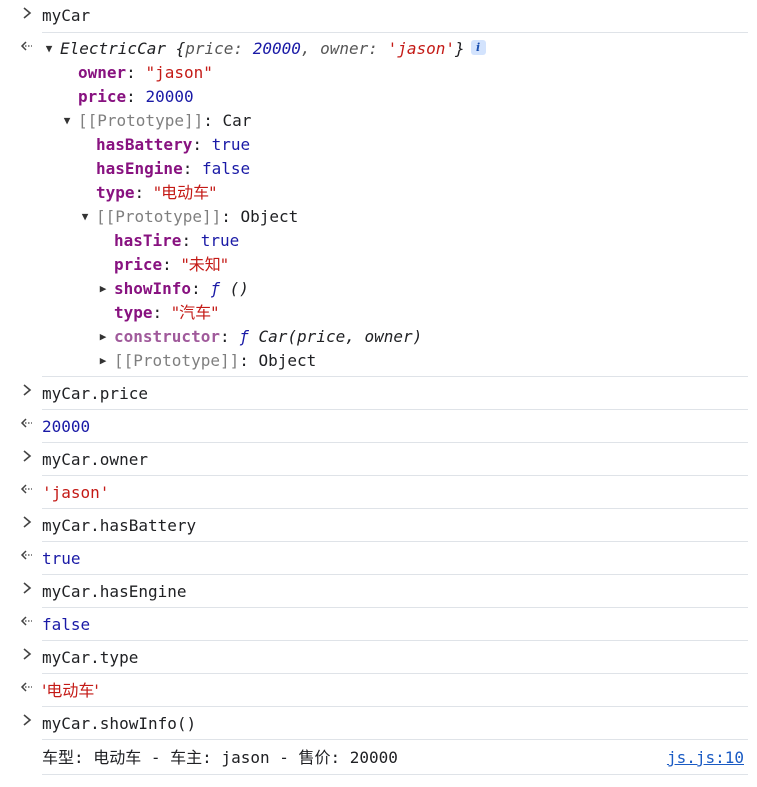 The image size is (757, 787). What do you see at coordinates (66, 624) in the screenshot?
I see `console-output-value: false` at bounding box center [66, 624].